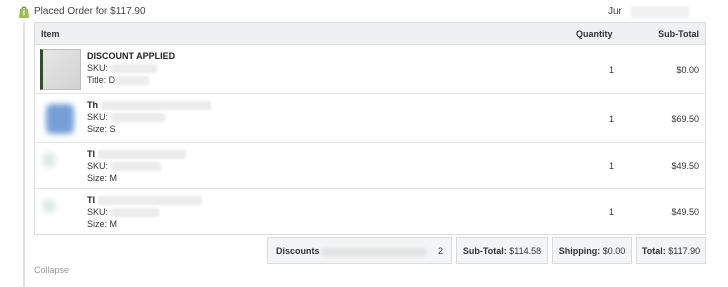 The width and height of the screenshot is (728, 287). Describe the element at coordinates (615, 11) in the screenshot. I see `event-date: Jur` at that location.